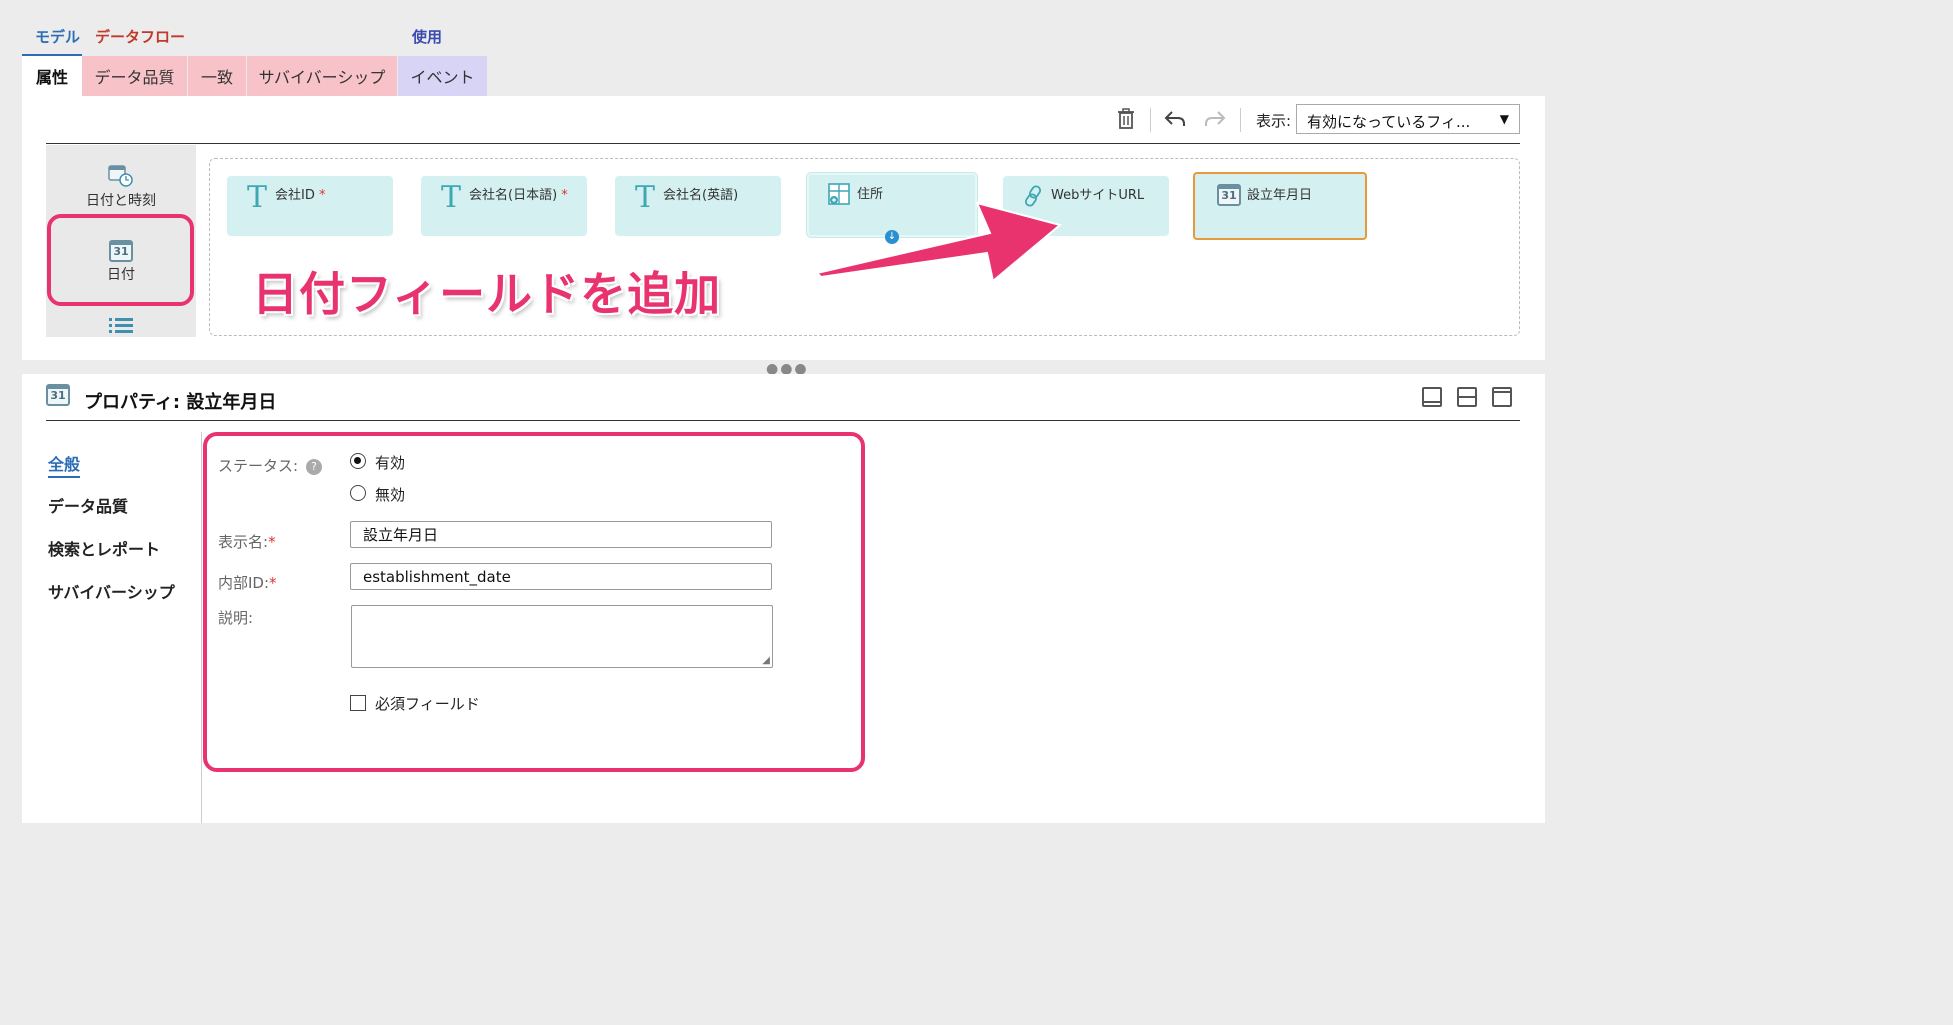 Image resolution: width=1953 pixels, height=1025 pixels. Describe the element at coordinates (1175, 119) in the screenshot. I see `undo-icon` at that location.